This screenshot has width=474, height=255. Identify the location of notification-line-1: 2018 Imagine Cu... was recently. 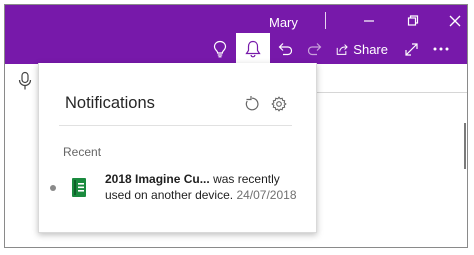
(192, 179).